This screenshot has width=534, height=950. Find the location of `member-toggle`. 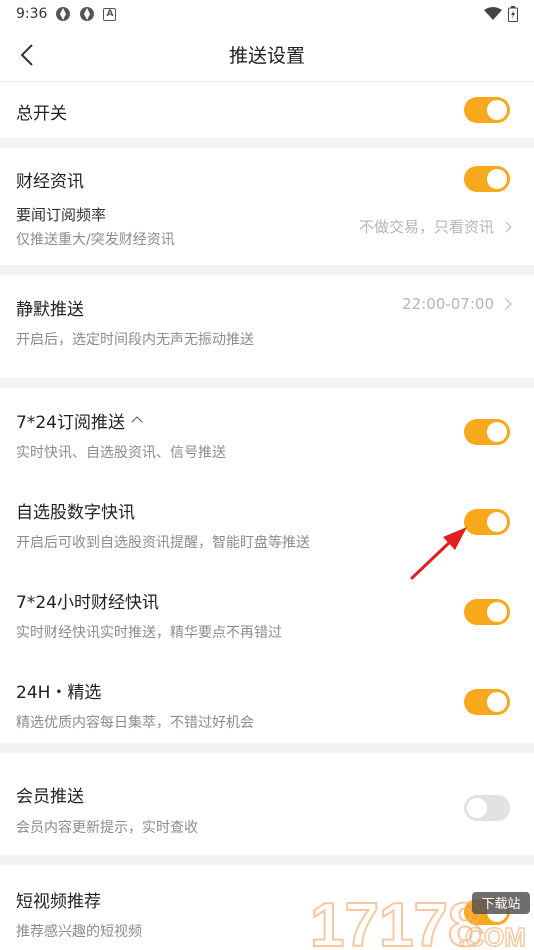

member-toggle is located at coordinates (487, 808).